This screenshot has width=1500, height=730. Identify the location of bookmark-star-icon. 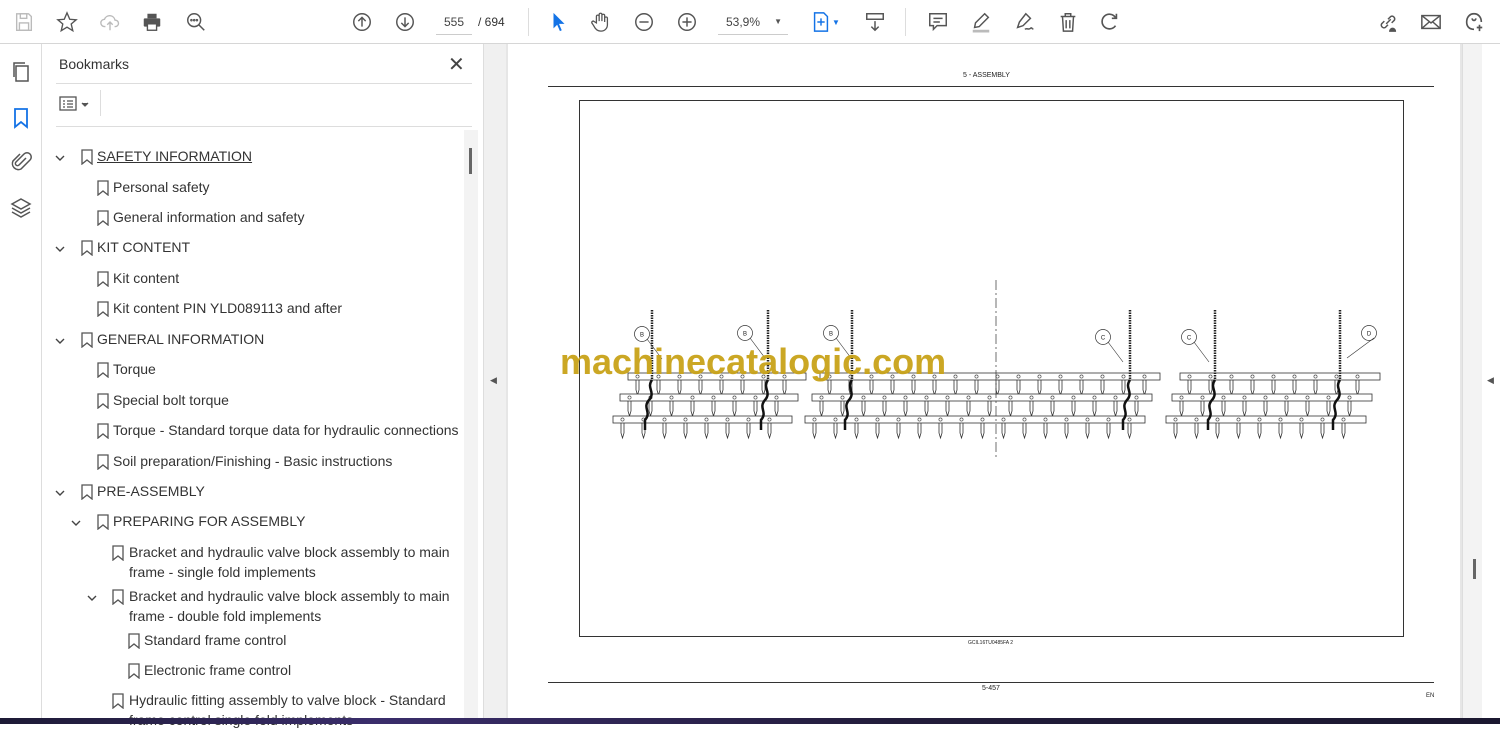
(67, 22).